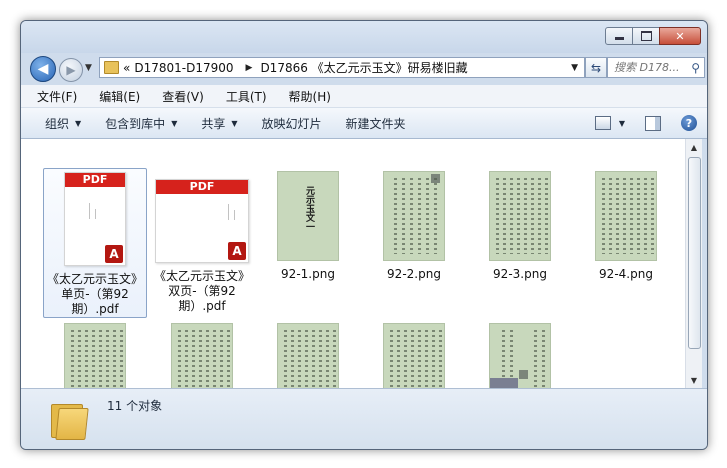 The image size is (727, 468). I want to click on item-count: 11 个对象, so click(135, 406).